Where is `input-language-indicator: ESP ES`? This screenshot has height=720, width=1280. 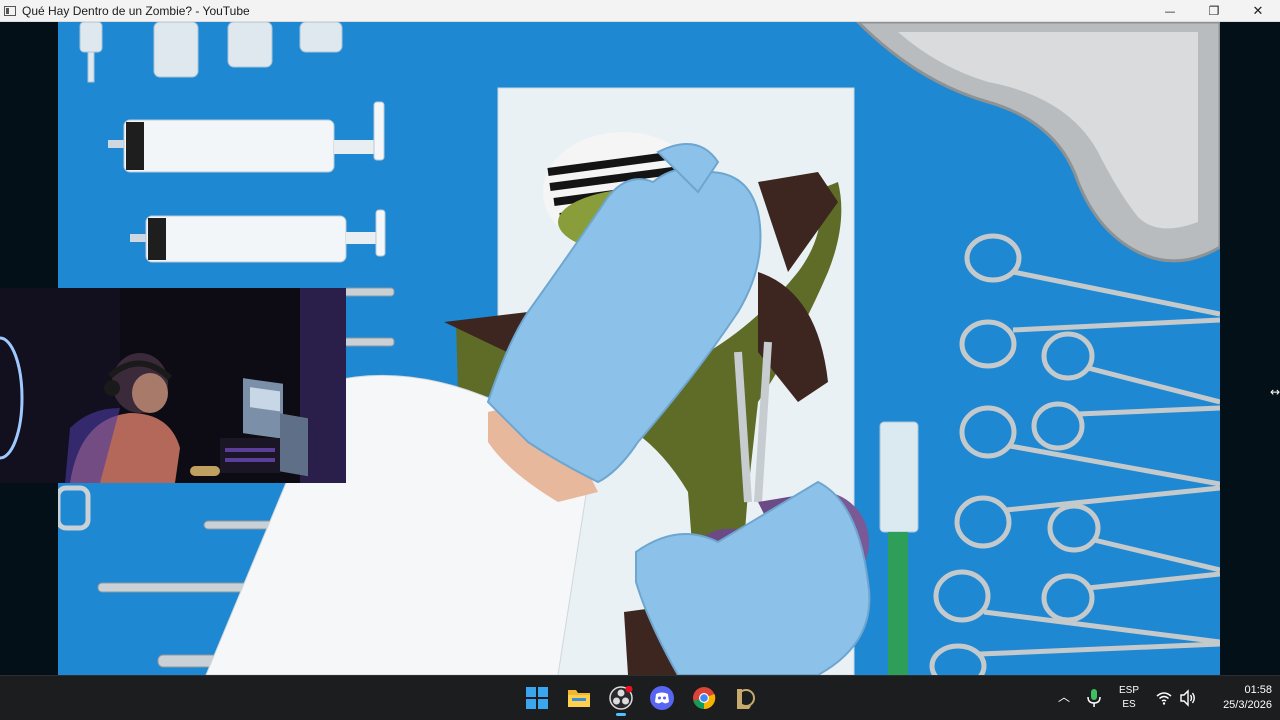
input-language-indicator: ESP ES is located at coordinates (1129, 698).